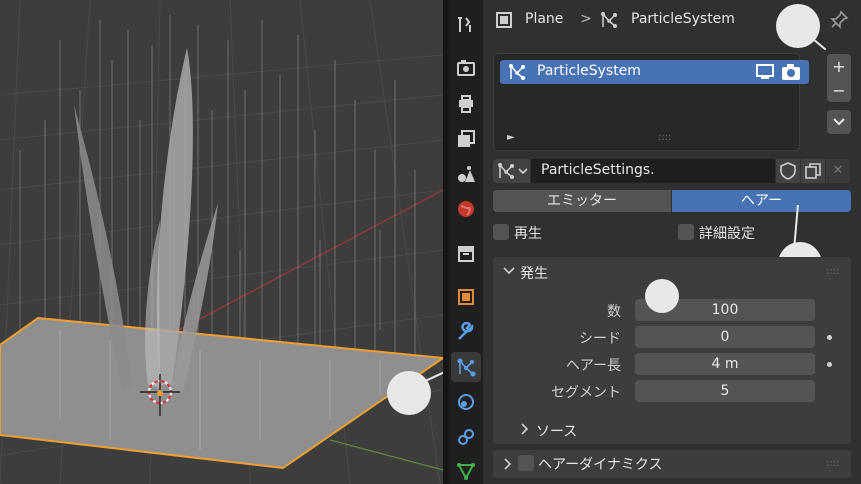 The height and width of the screenshot is (484, 861). What do you see at coordinates (838, 66) in the screenshot?
I see `add-button: +` at bounding box center [838, 66].